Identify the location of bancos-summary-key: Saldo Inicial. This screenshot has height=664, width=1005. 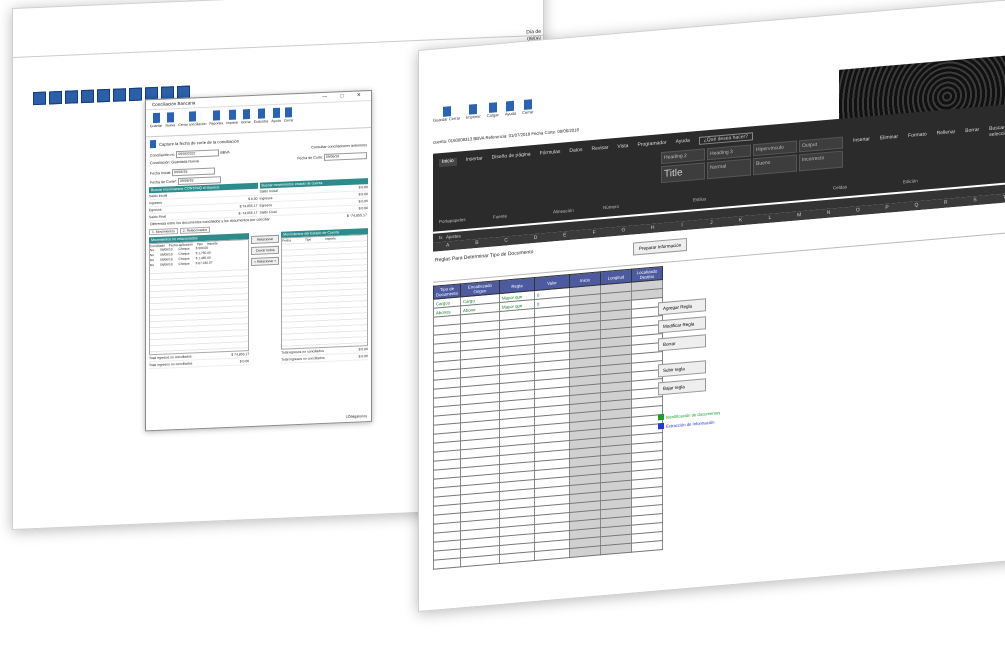
(158, 196).